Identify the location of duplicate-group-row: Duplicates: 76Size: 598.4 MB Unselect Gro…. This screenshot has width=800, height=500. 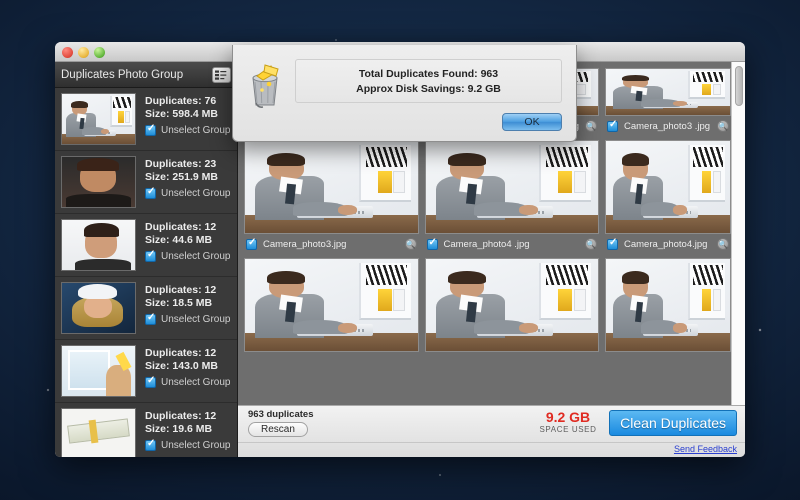
(146, 119).